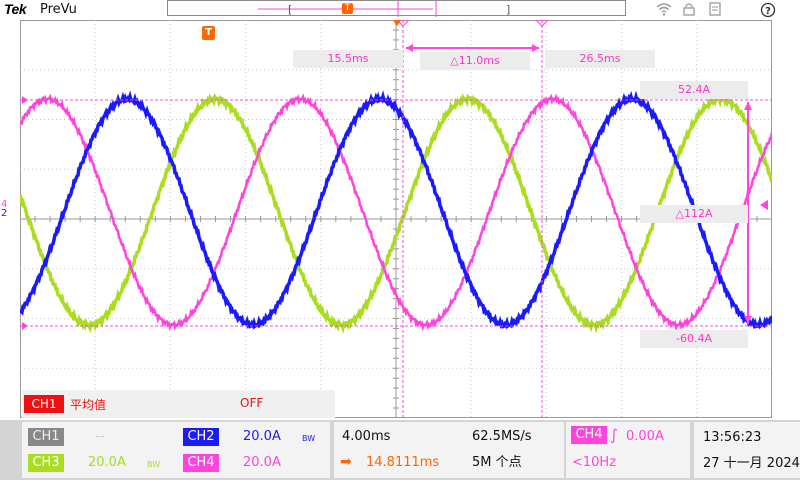  I want to click on math-label-panel, so click(178, 404).